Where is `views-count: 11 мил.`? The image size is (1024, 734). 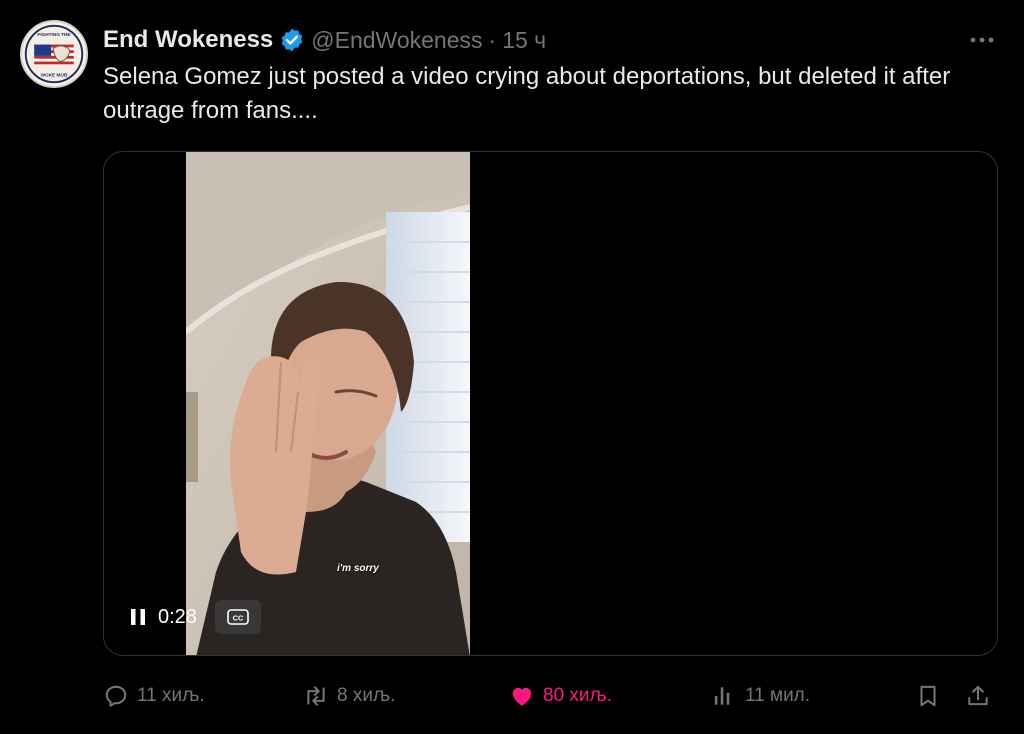 views-count: 11 мил. is located at coordinates (778, 695).